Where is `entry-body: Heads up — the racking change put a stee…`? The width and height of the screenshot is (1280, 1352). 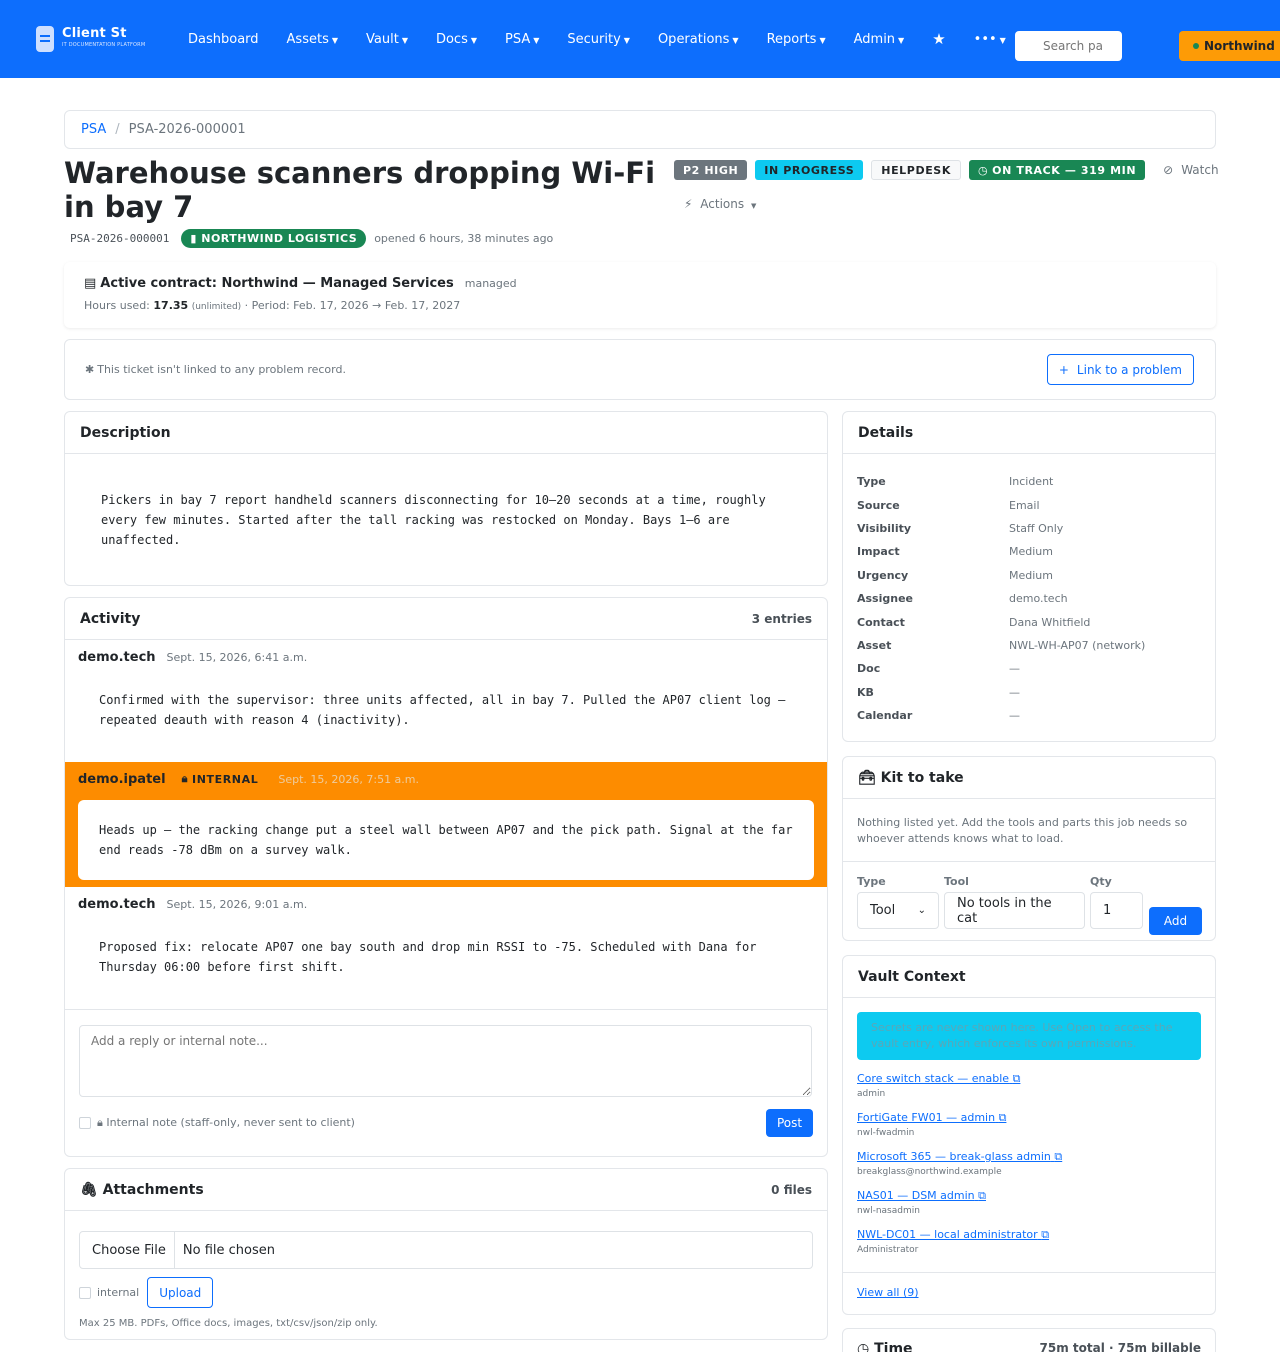
entry-body: Heads up — the racking change put a stee… is located at coordinates (446, 840).